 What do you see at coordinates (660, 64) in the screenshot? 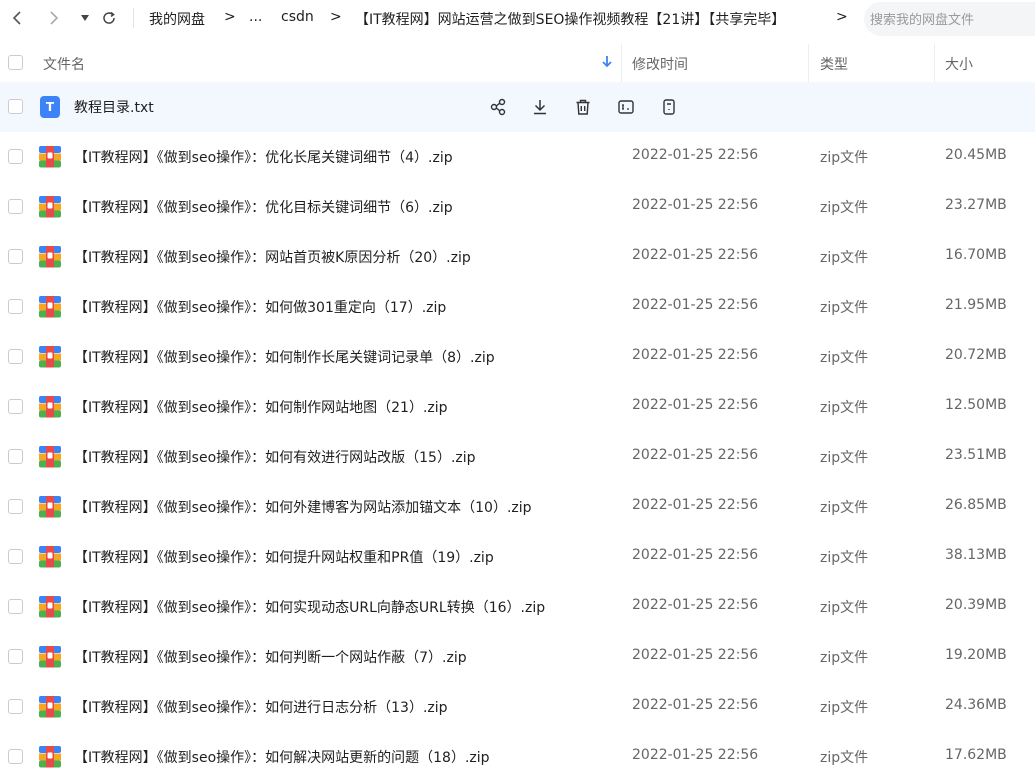
I see `column-header-modified: 修改时间` at bounding box center [660, 64].